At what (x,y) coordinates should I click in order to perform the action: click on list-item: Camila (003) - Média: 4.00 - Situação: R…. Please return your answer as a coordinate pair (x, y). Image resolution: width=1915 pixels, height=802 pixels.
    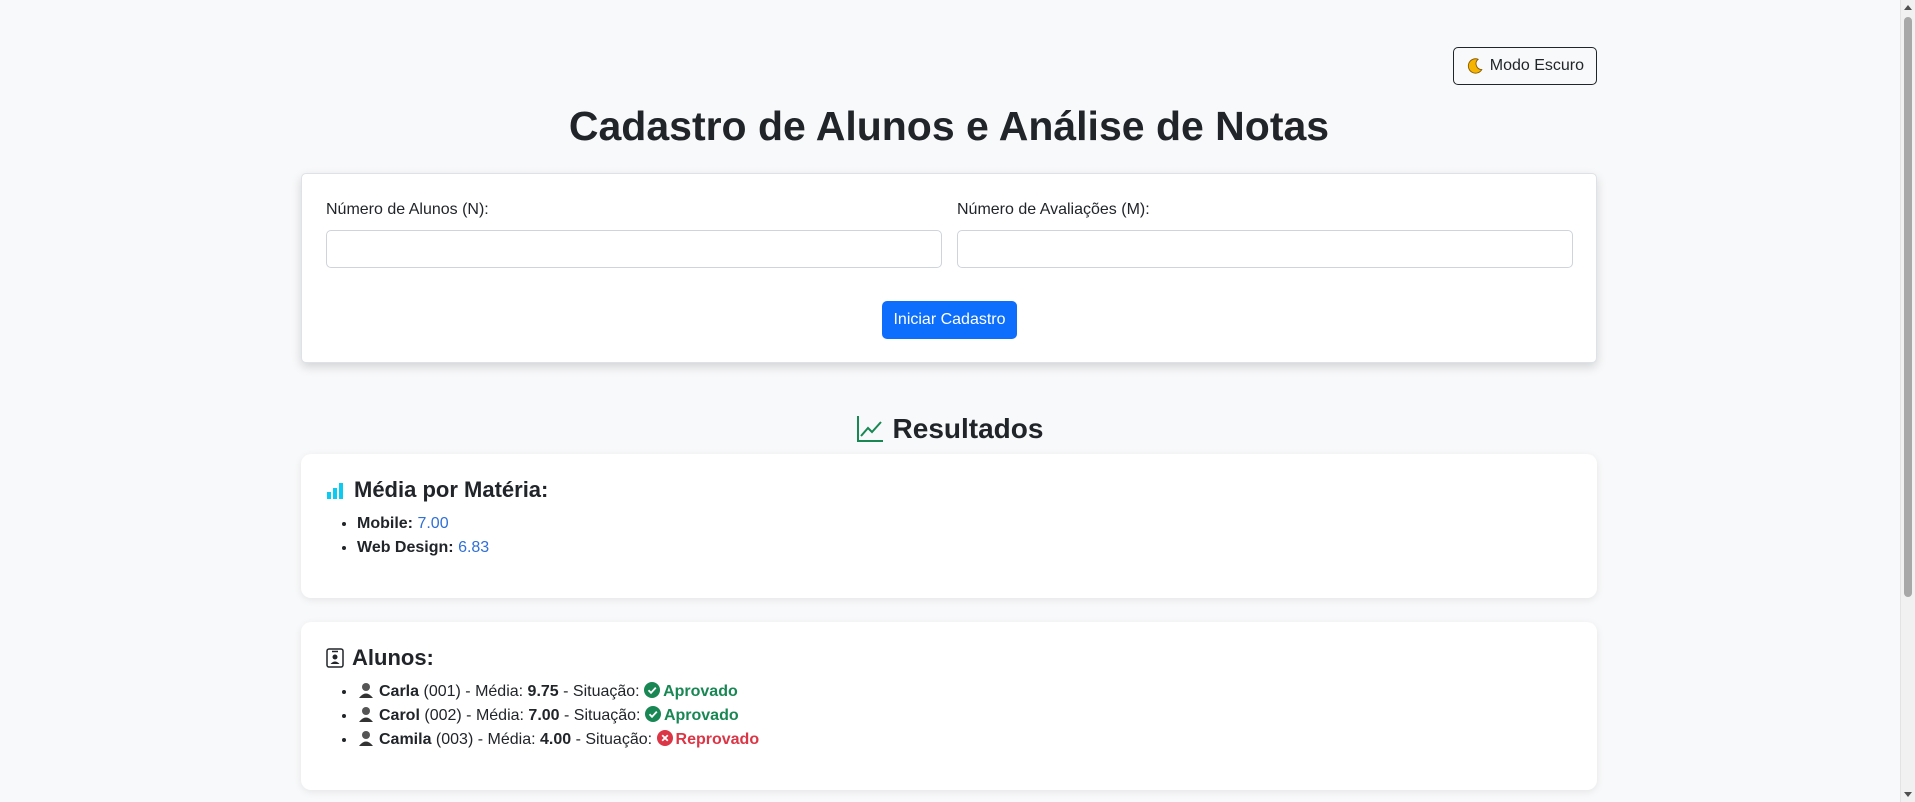
    Looking at the image, I should click on (964, 740).